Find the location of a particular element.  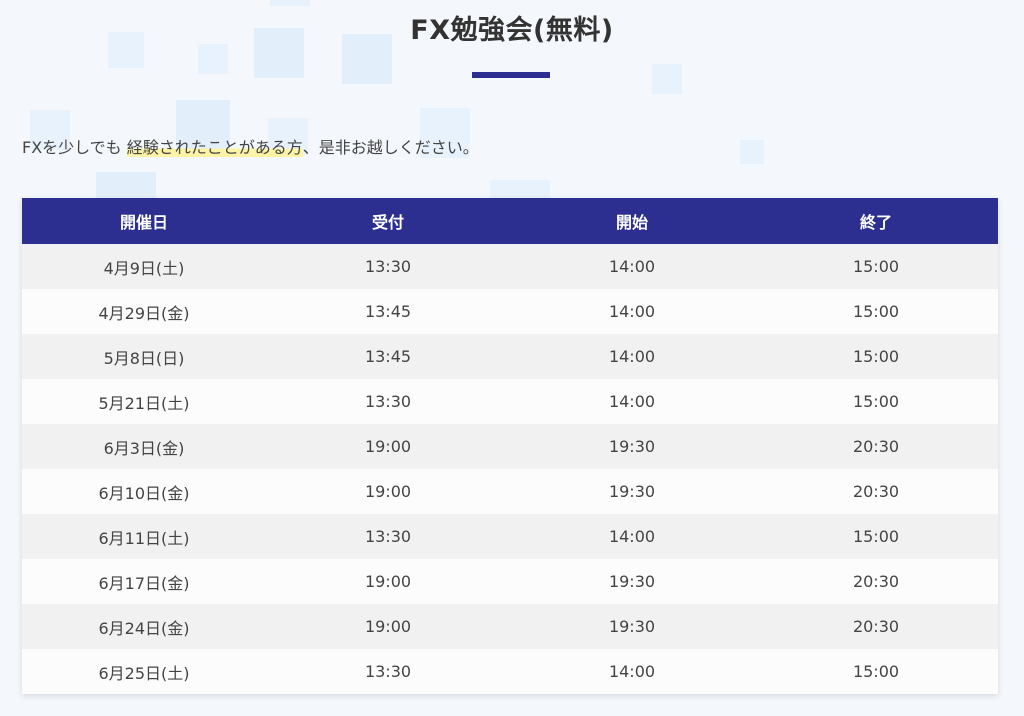

table-row: 6月24日(金) 19:00 19:30 20:30 is located at coordinates (510, 626).